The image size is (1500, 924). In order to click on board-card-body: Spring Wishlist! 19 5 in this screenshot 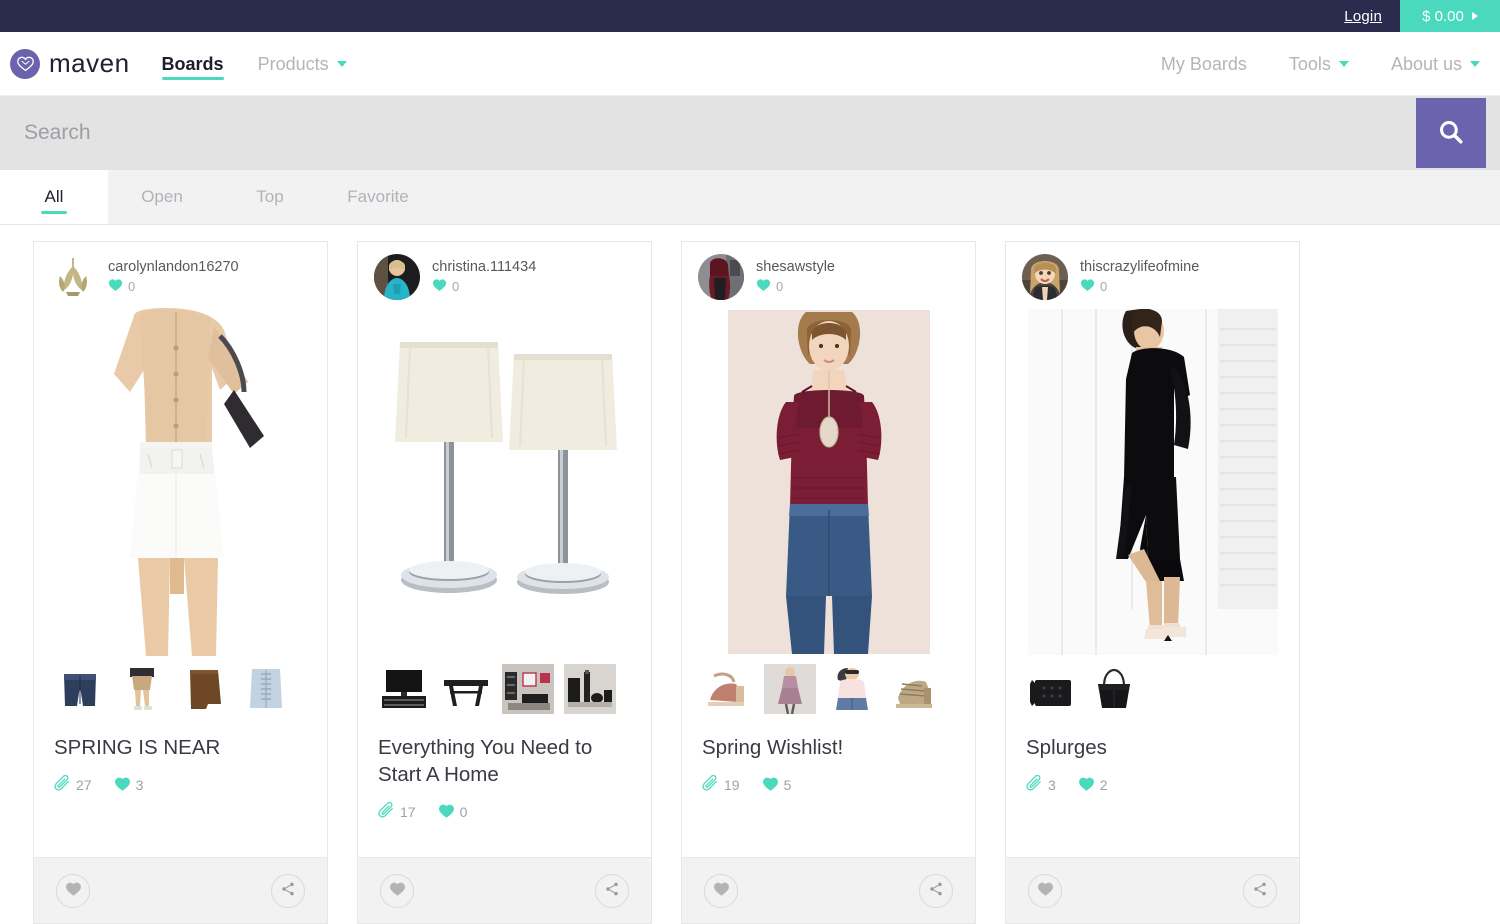, I will do `click(828, 788)`.